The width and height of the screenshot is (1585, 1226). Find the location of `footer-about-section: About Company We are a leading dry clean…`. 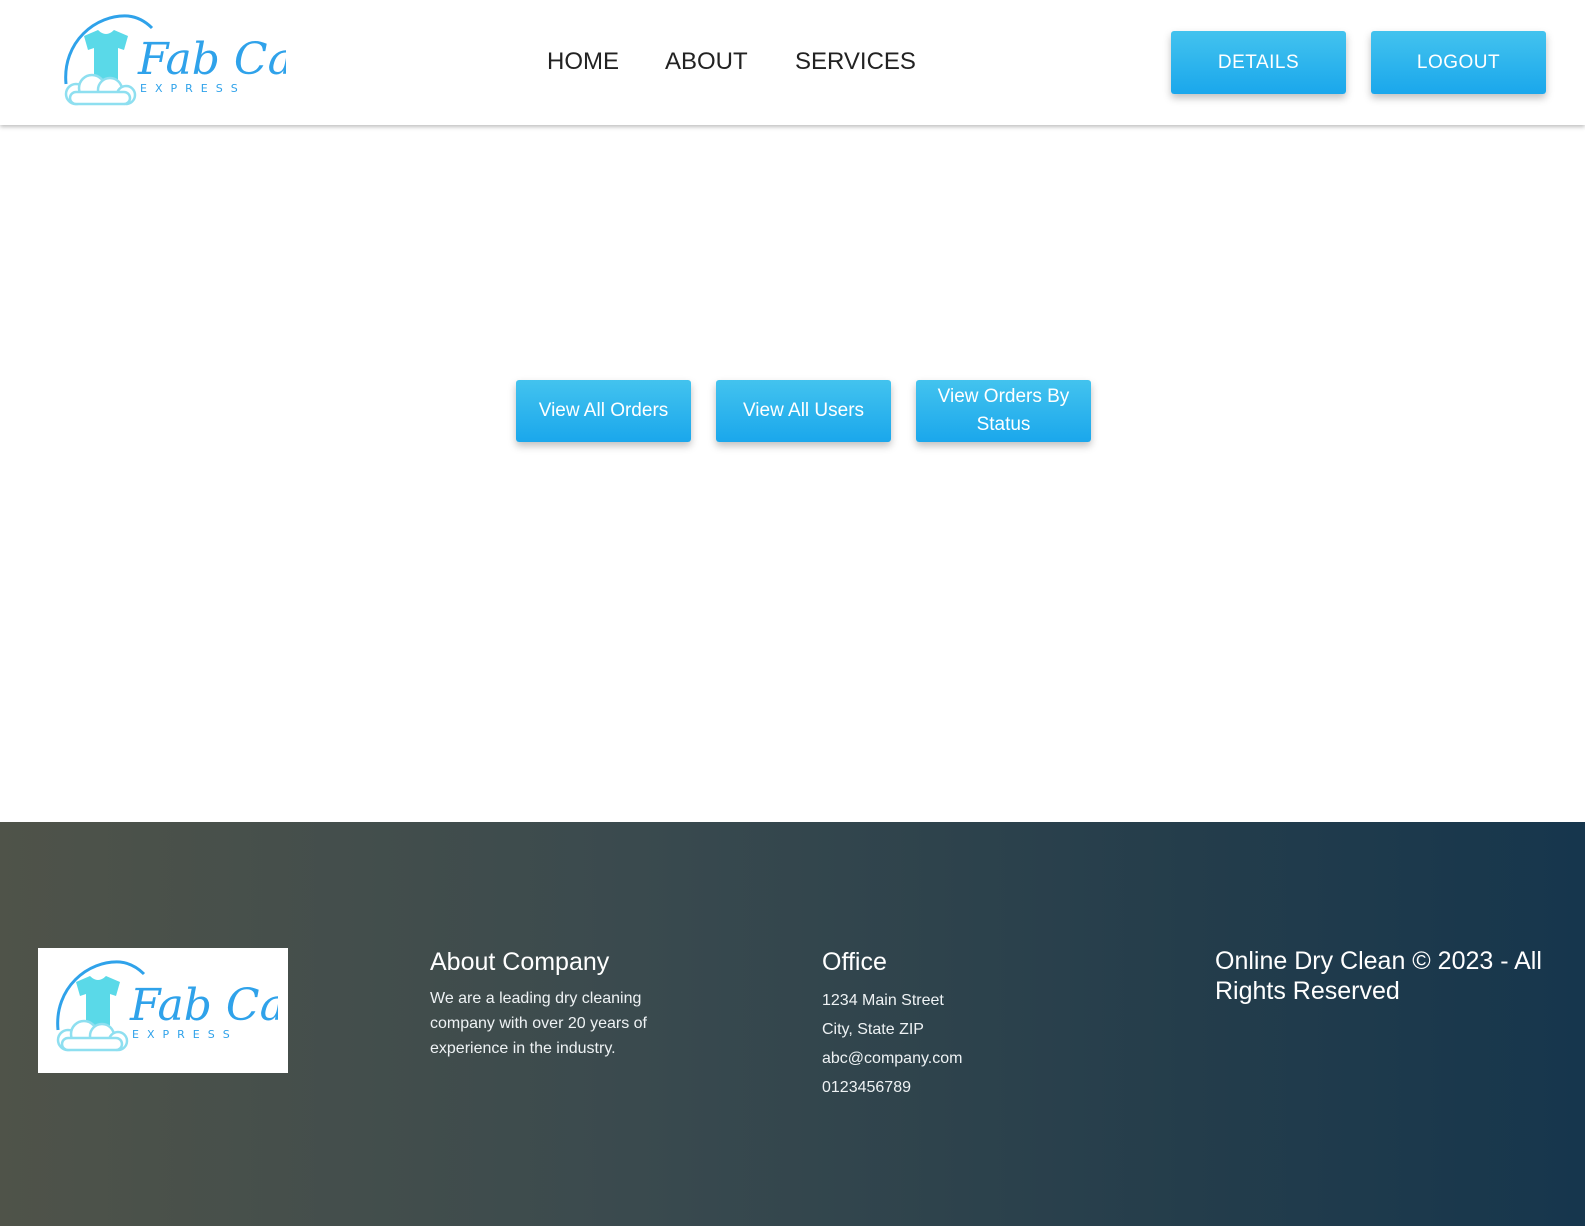

footer-about-section: About Company We are a leading dry clean… is located at coordinates (560, 1003).